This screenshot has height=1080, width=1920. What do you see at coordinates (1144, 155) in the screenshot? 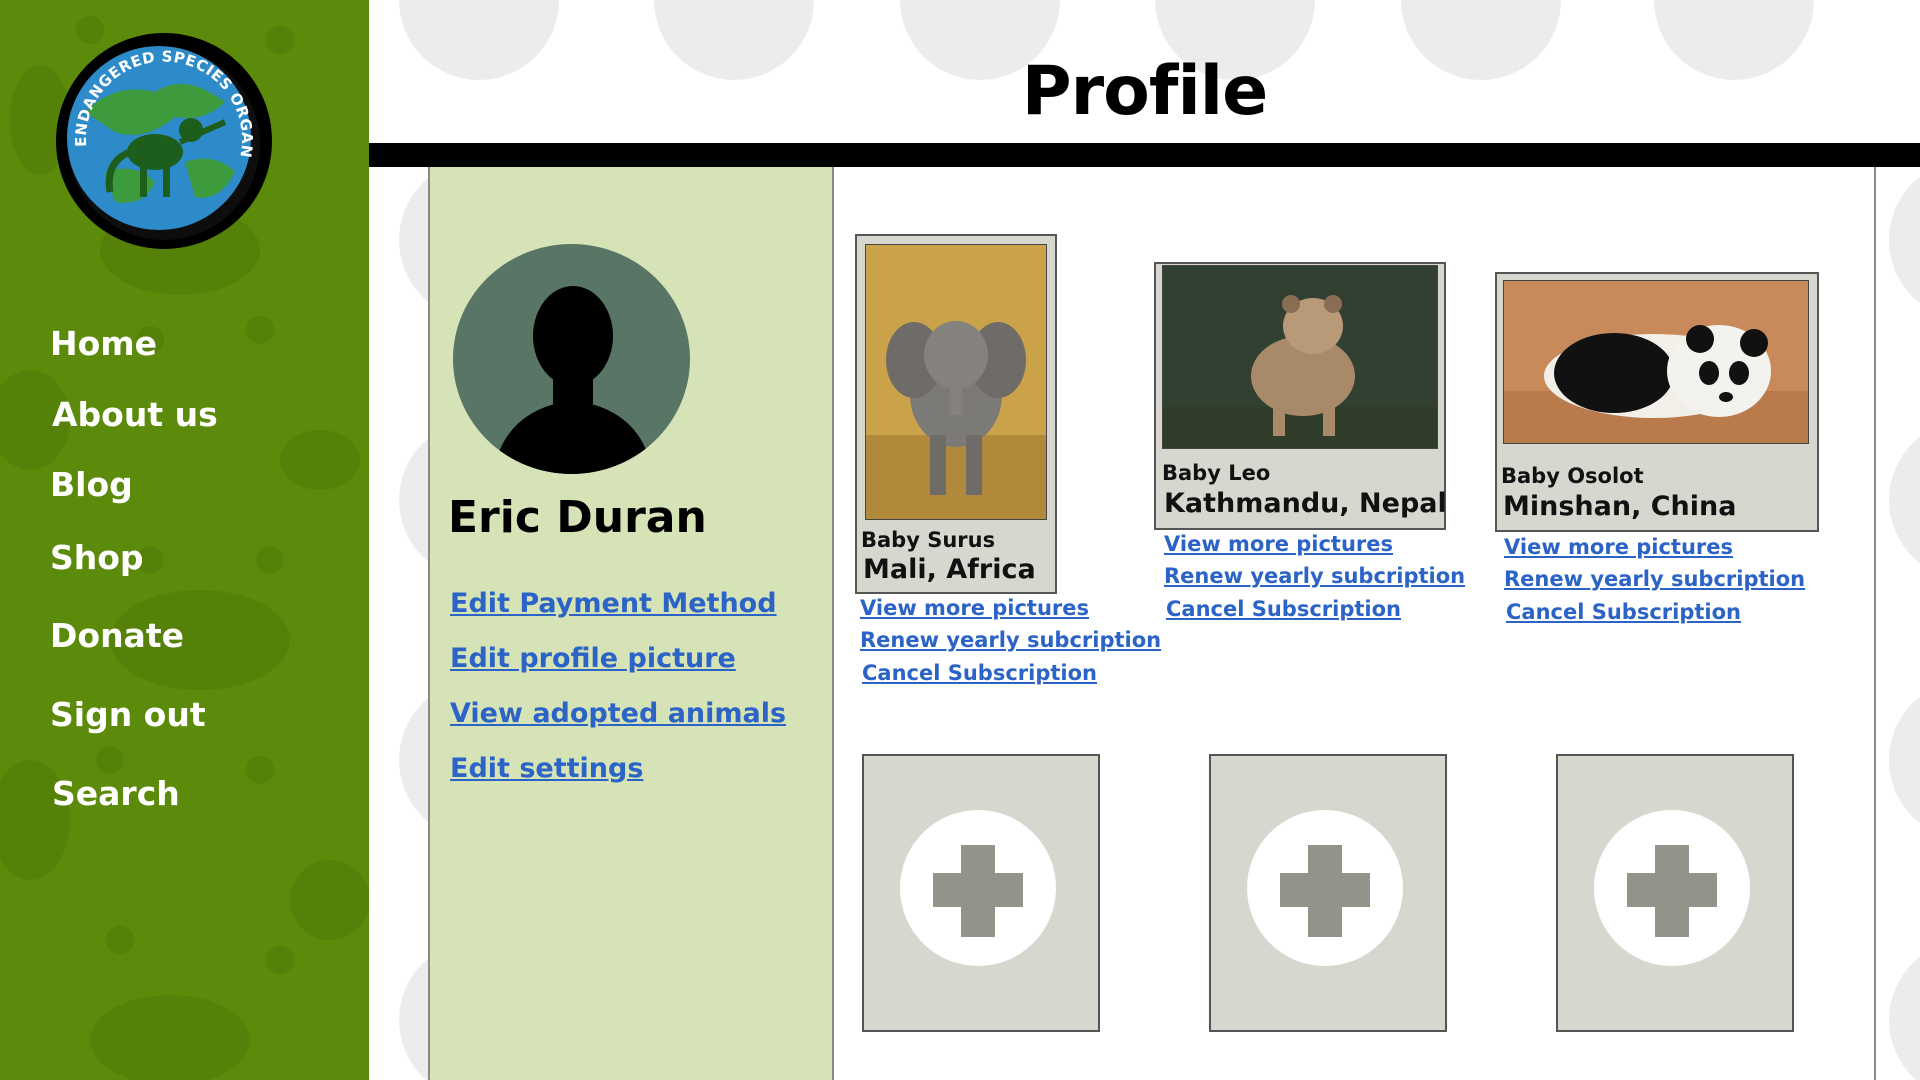
I see `header-divider` at bounding box center [1144, 155].